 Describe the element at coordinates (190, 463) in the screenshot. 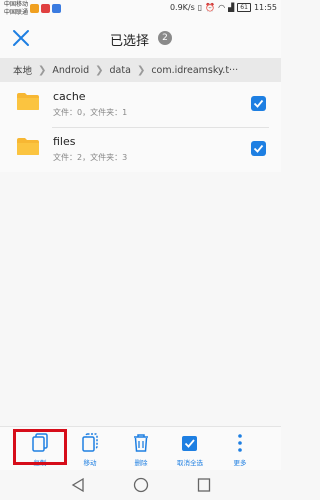

I see `deselect-all-label: 取消全选` at that location.